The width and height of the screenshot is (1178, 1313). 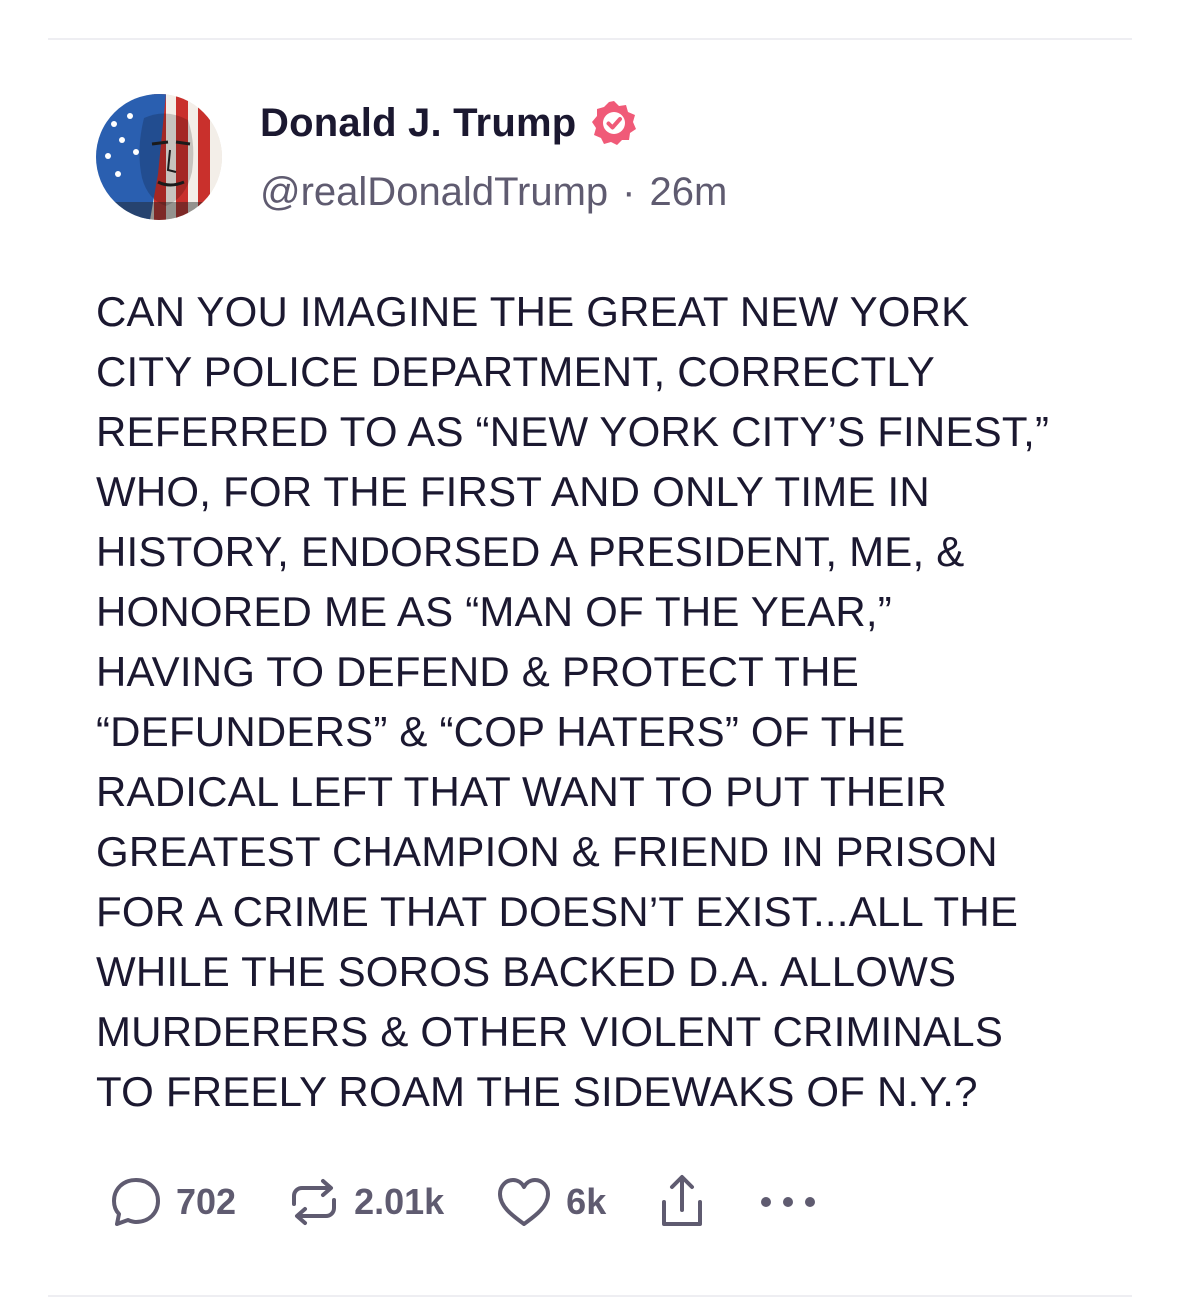 What do you see at coordinates (172, 1202) in the screenshot?
I see `reply-button: 702` at bounding box center [172, 1202].